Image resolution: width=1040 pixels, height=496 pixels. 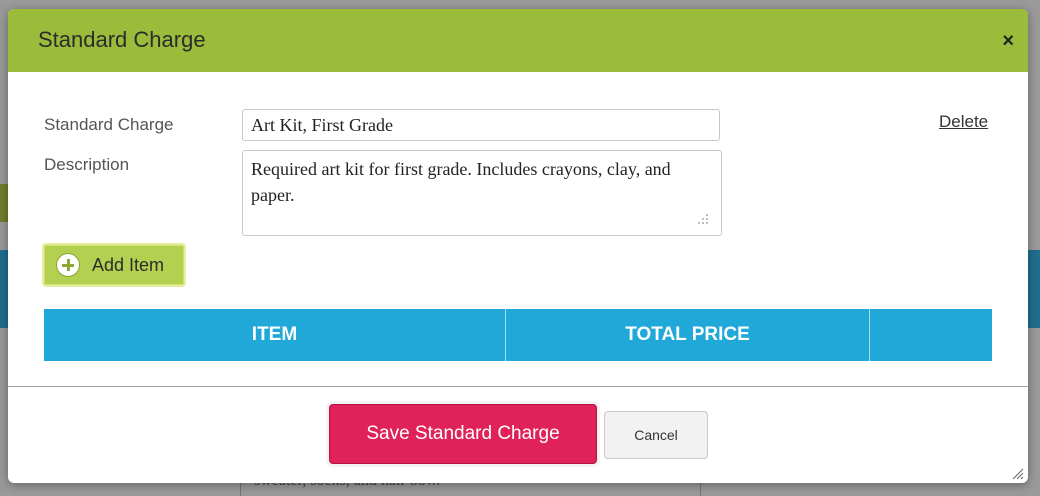 I want to click on modal-resize-icon, so click(x=1018, y=474).